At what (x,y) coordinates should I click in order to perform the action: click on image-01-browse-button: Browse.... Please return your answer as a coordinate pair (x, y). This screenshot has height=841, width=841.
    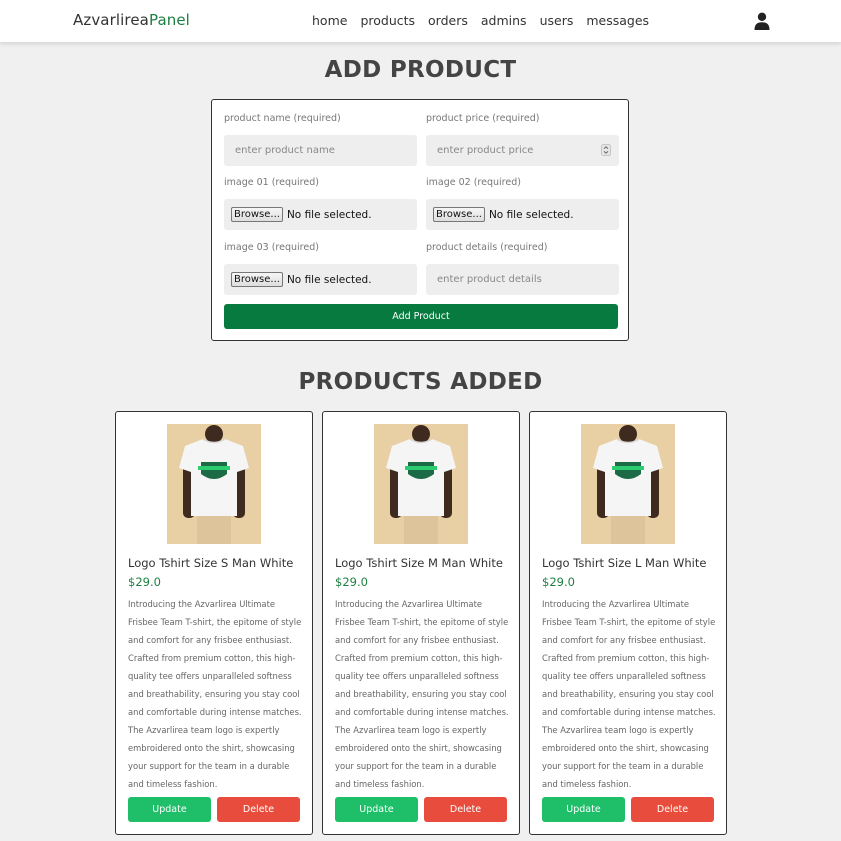
    Looking at the image, I should click on (257, 214).